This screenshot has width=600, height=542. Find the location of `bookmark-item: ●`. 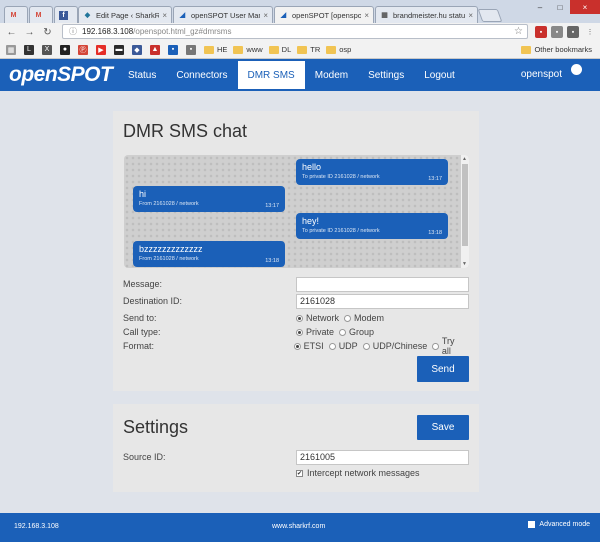

bookmark-item: ● is located at coordinates (66, 49).